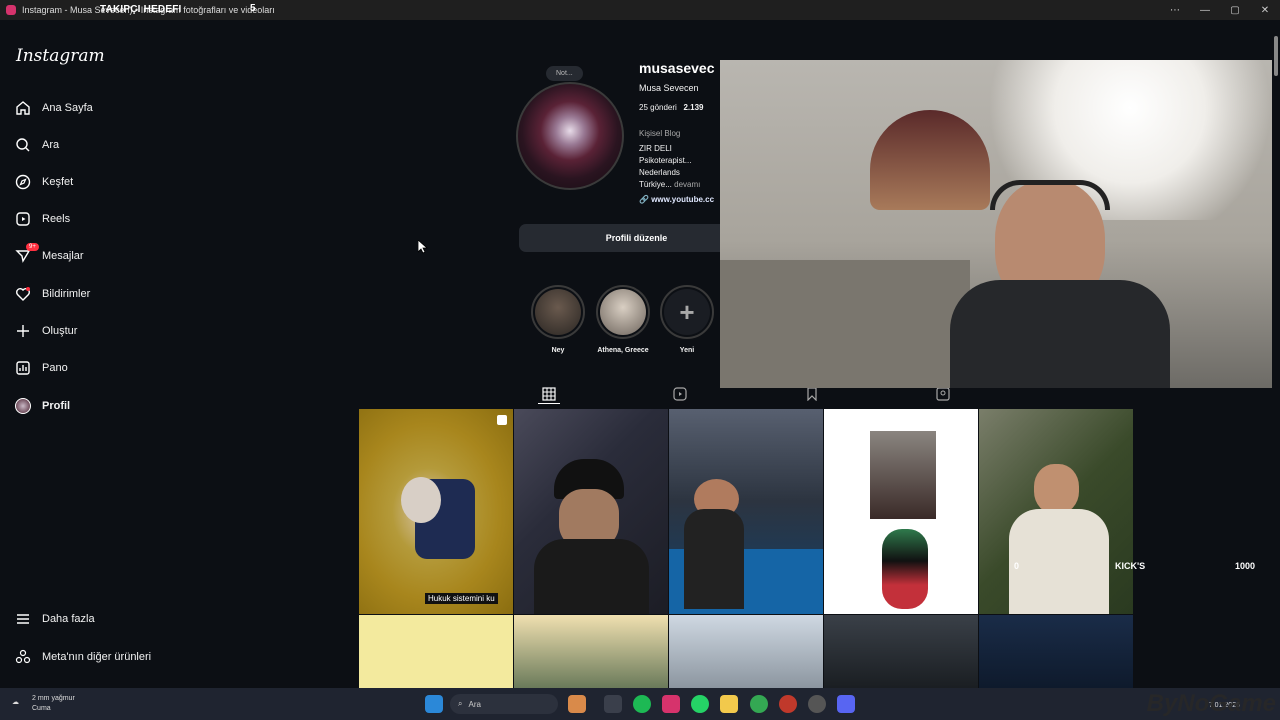  I want to click on video-icon, so click(502, 420).